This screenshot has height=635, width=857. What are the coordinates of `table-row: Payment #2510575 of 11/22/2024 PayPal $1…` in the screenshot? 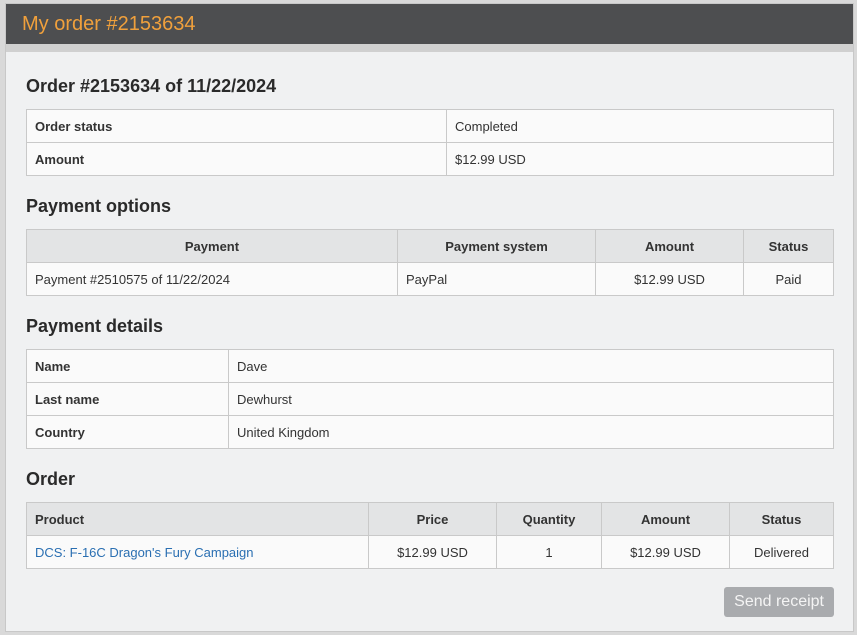 It's located at (430, 279).